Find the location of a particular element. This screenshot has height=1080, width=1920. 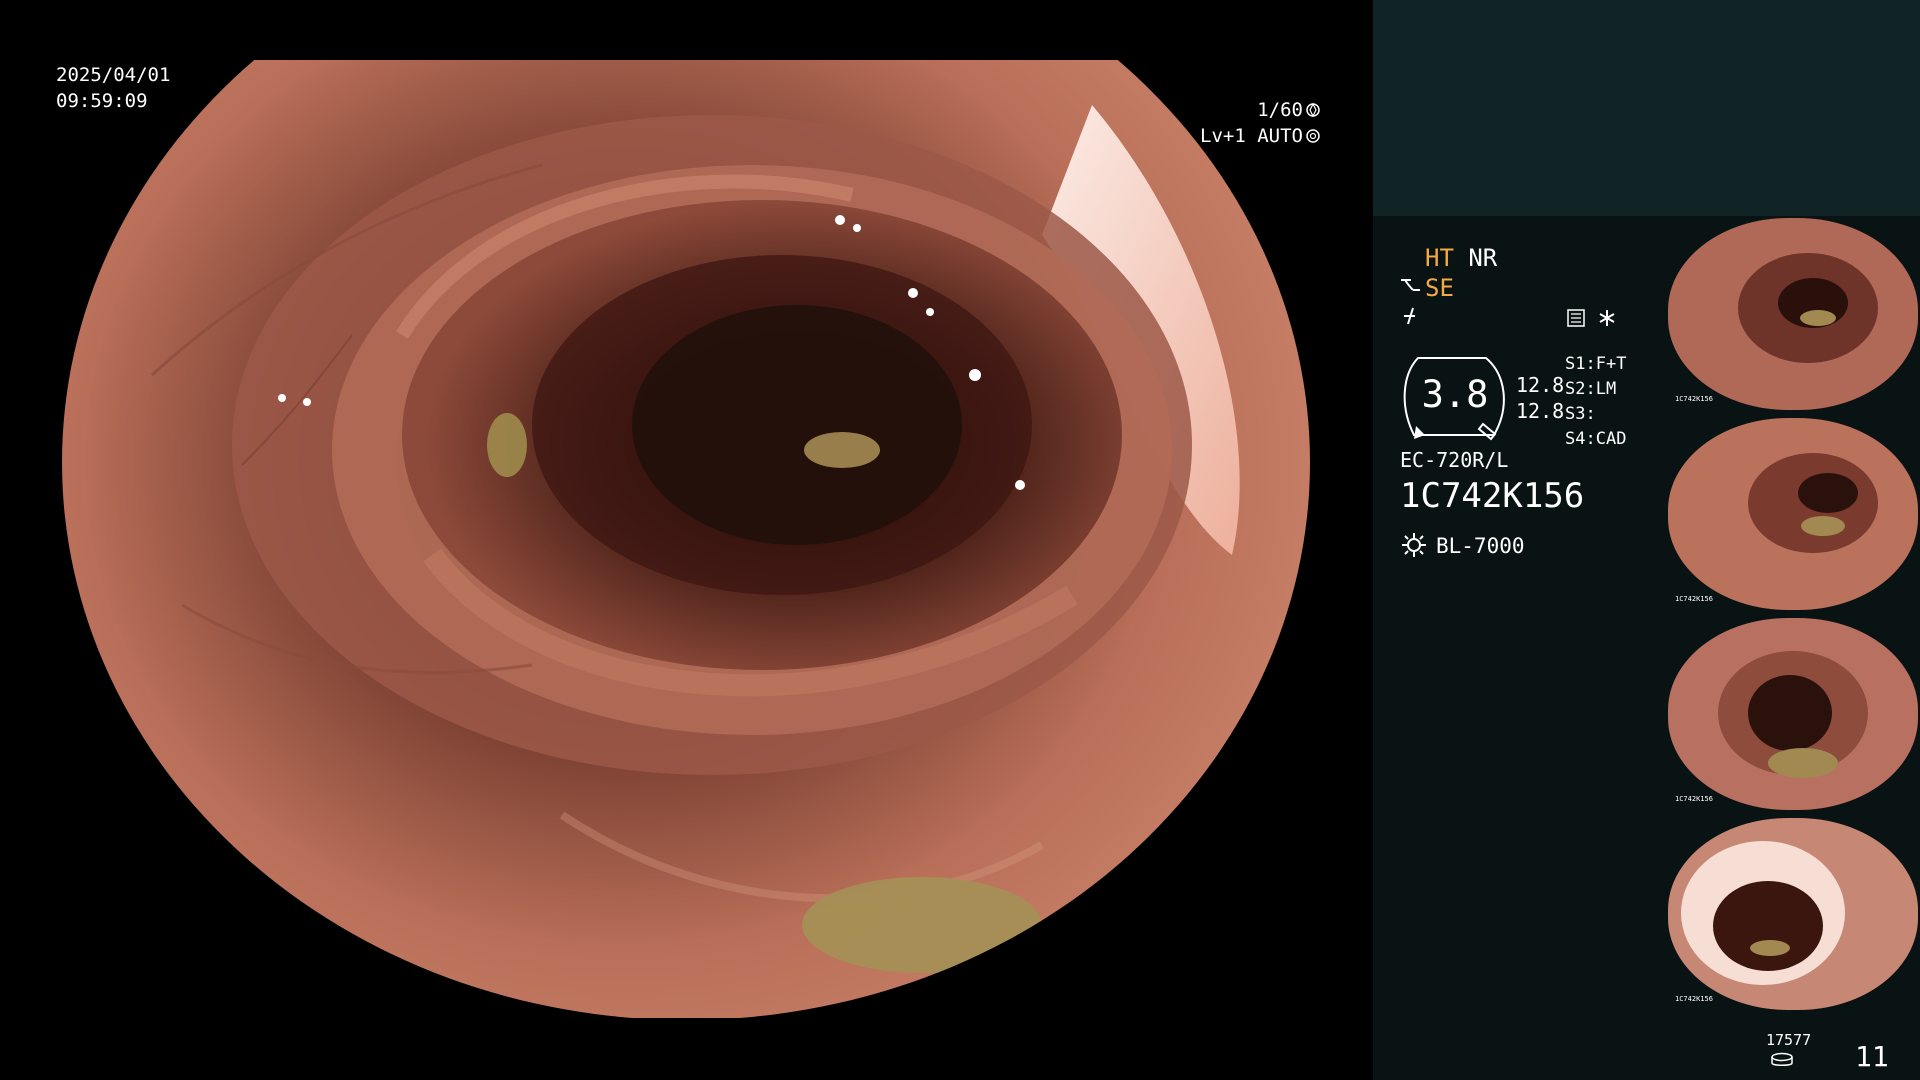

thumbnail-2-label: 1C742K156 is located at coordinates (1694, 599).